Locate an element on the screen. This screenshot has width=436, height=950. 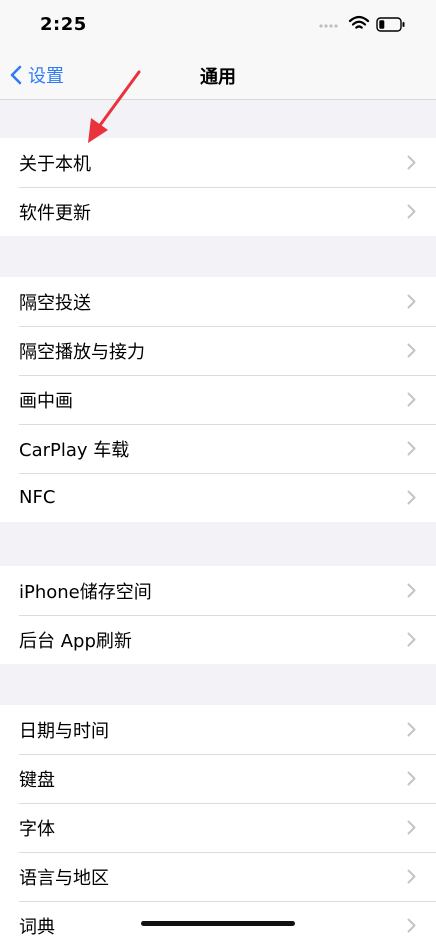
row-picture-in-picture: 画中画 is located at coordinates (218, 399).